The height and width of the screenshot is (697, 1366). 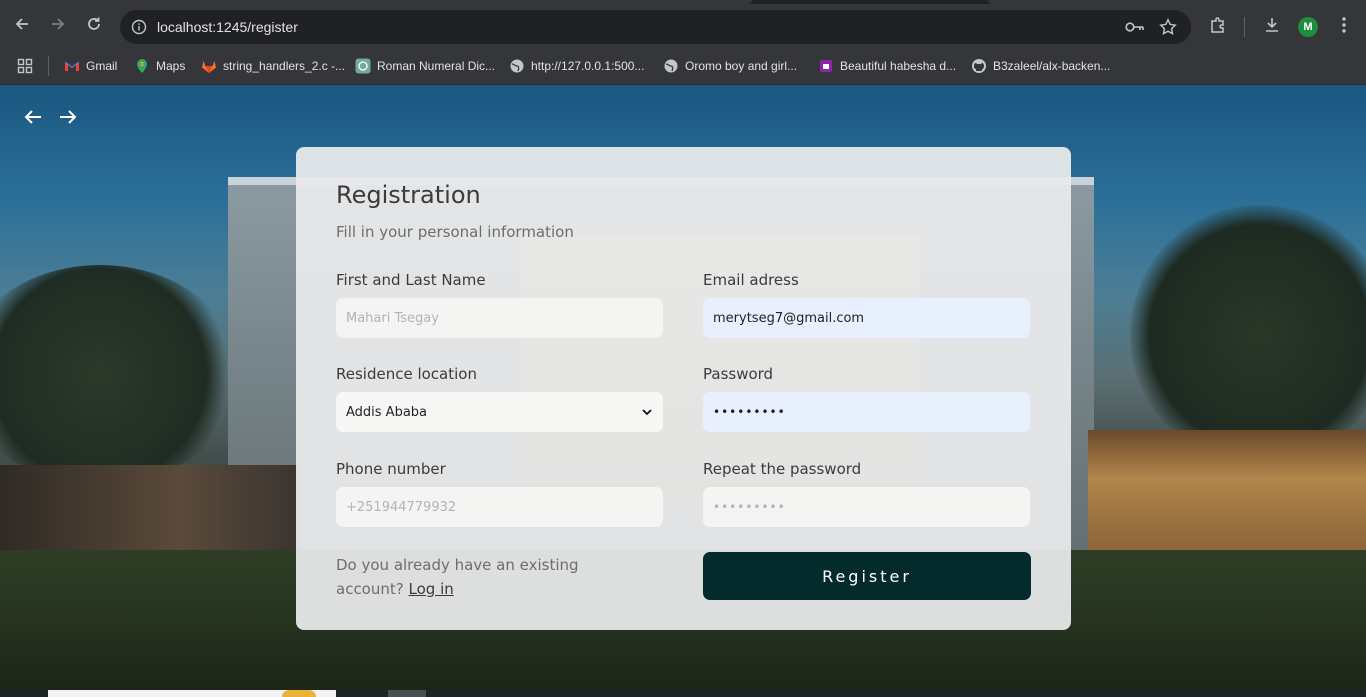 What do you see at coordinates (751, 280) in the screenshot?
I see `email-label: Email adress` at bounding box center [751, 280].